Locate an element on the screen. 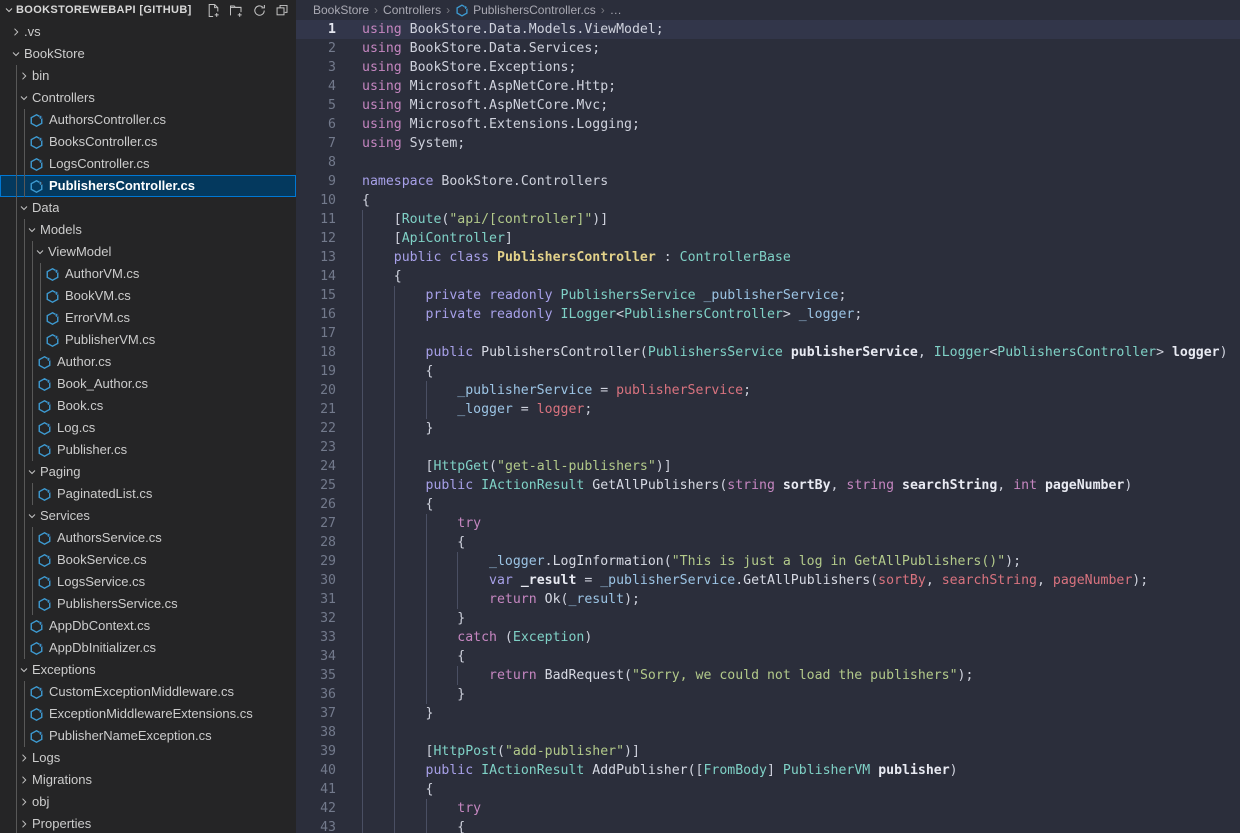  tree-file: PaginatedList.cs is located at coordinates (148, 494).